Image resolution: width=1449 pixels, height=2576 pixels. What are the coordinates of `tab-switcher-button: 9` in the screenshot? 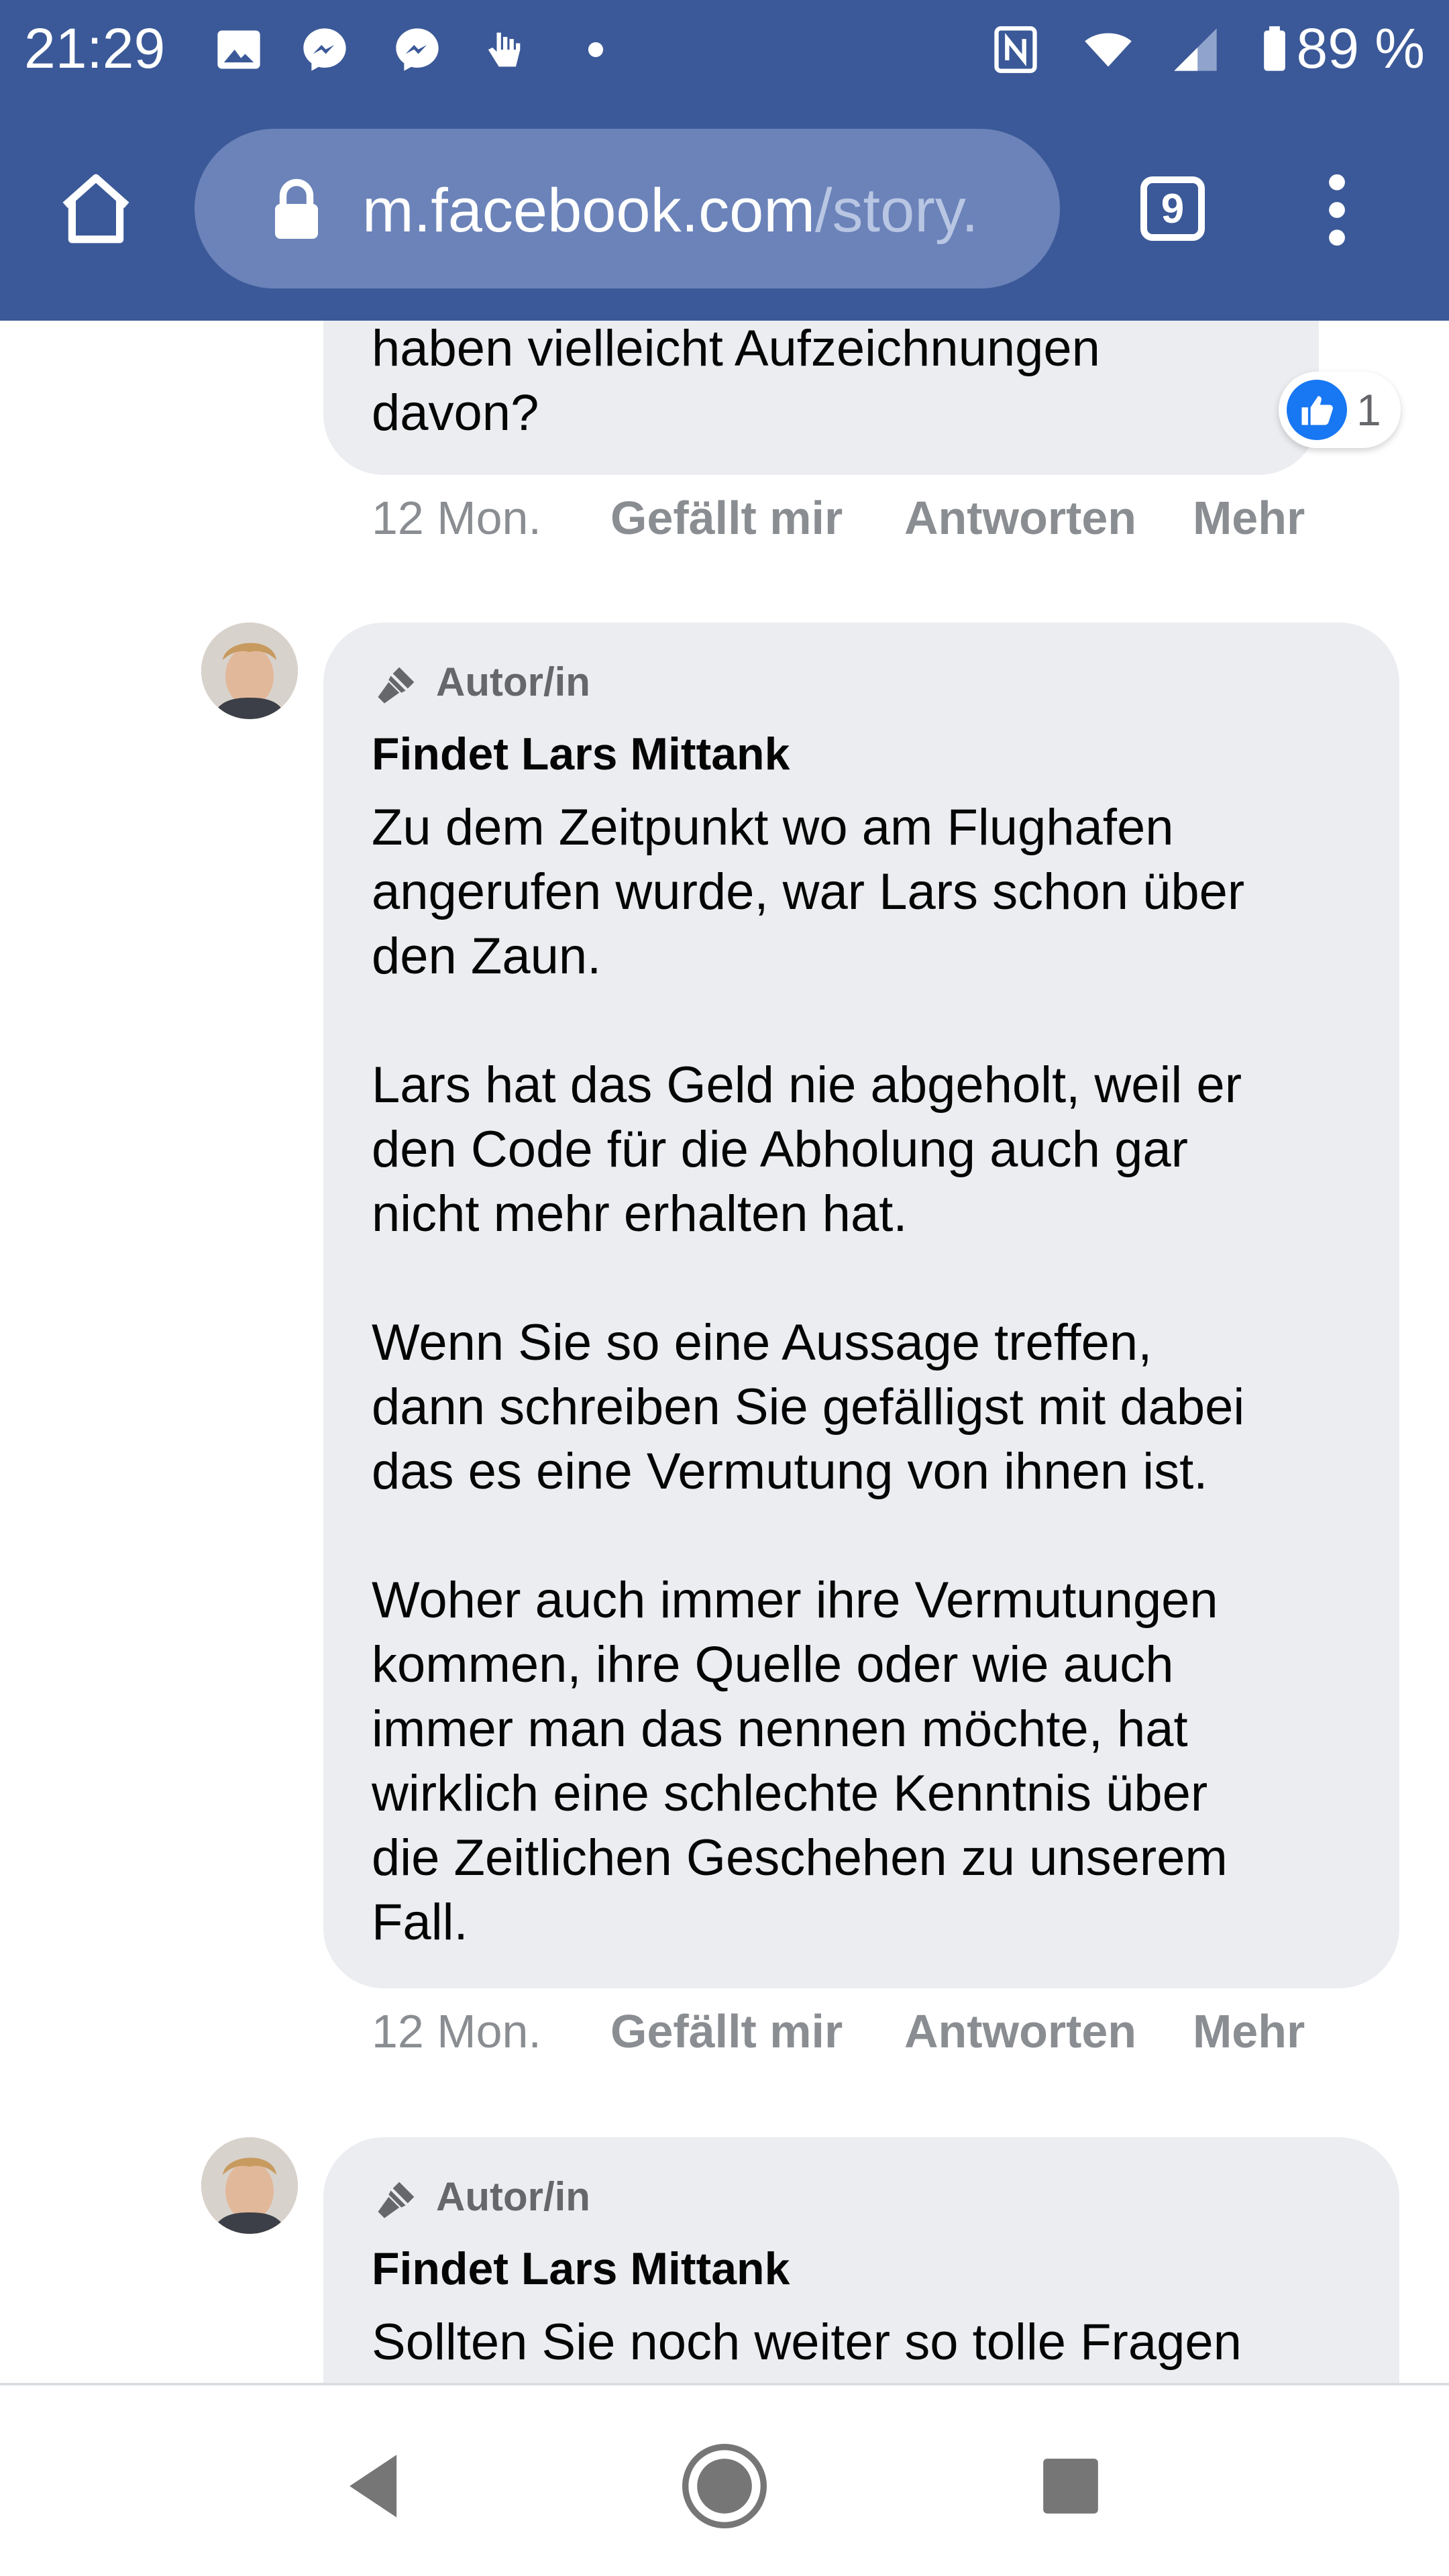 It's located at (1172, 208).